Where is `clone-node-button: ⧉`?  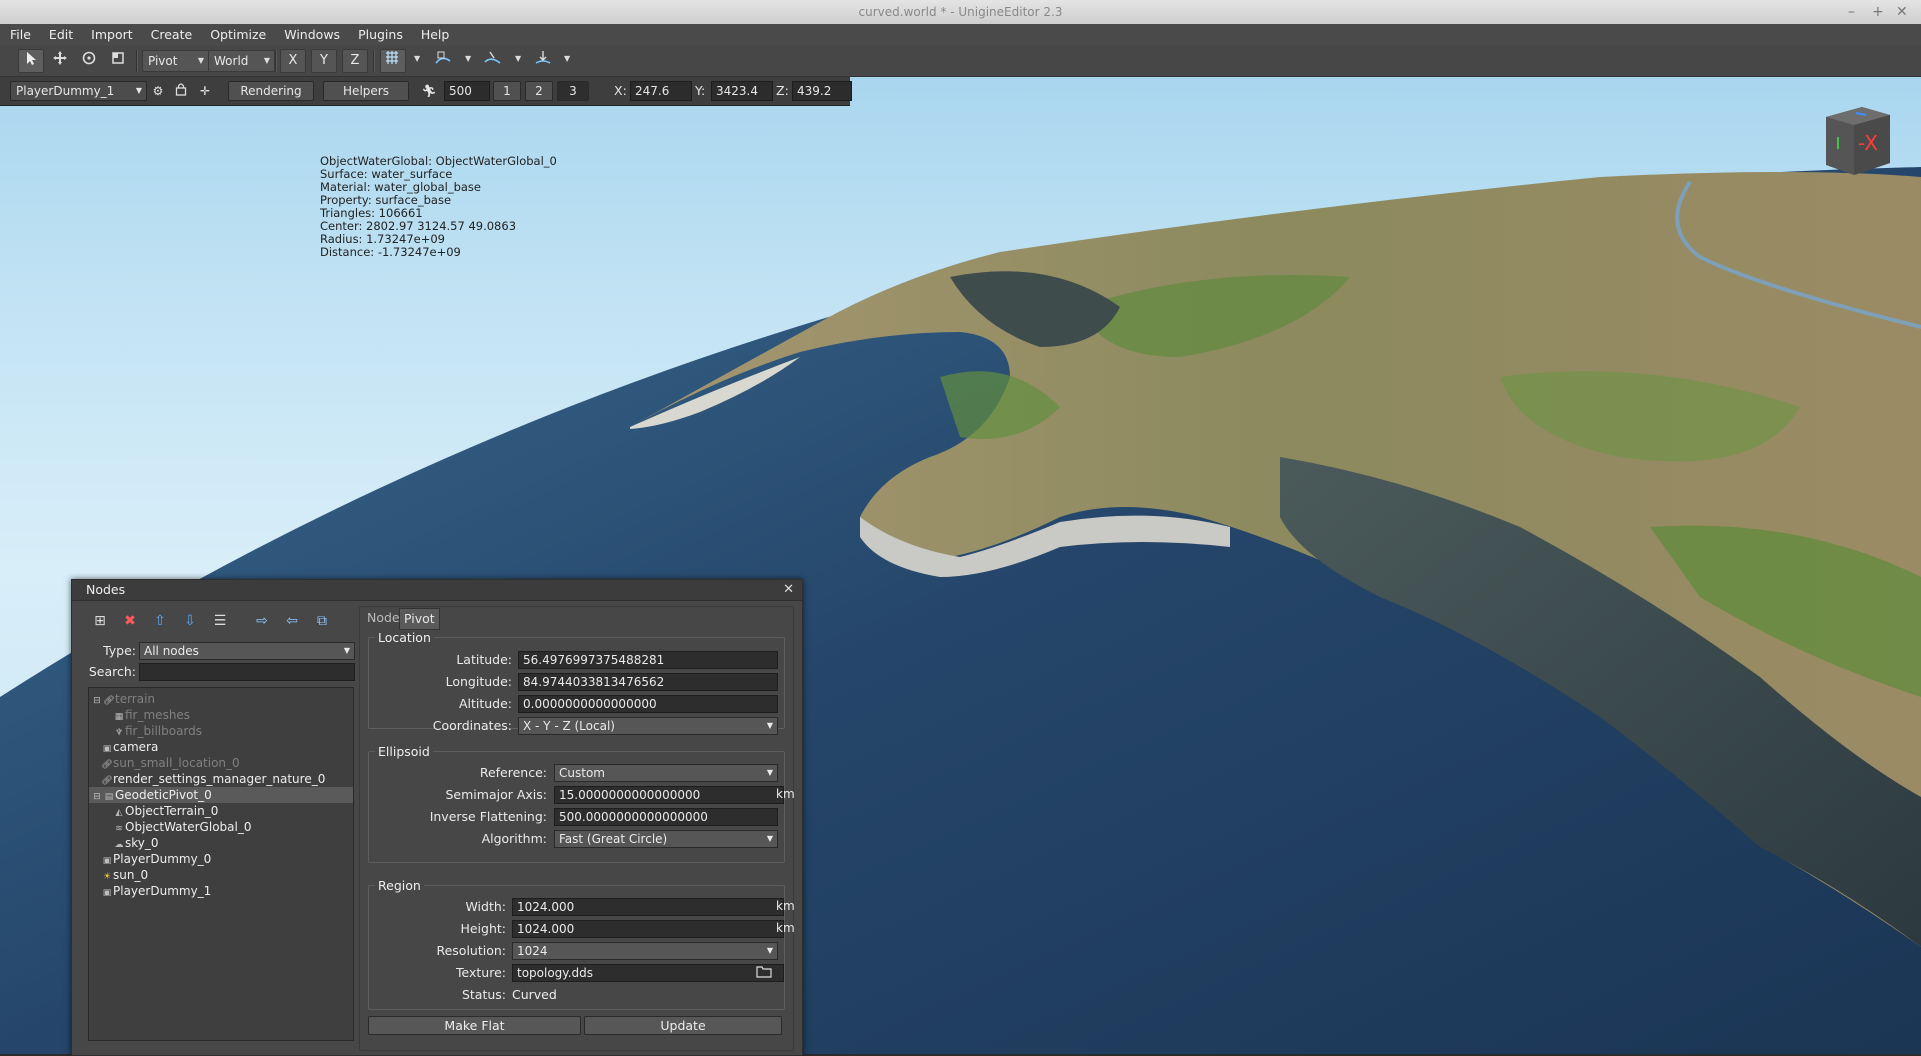 clone-node-button: ⧉ is located at coordinates (322, 621).